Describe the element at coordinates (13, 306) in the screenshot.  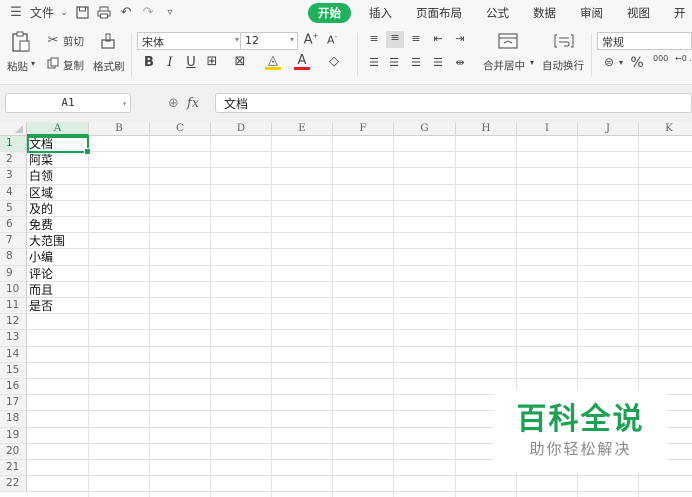
I see `row-header-11: 11` at that location.